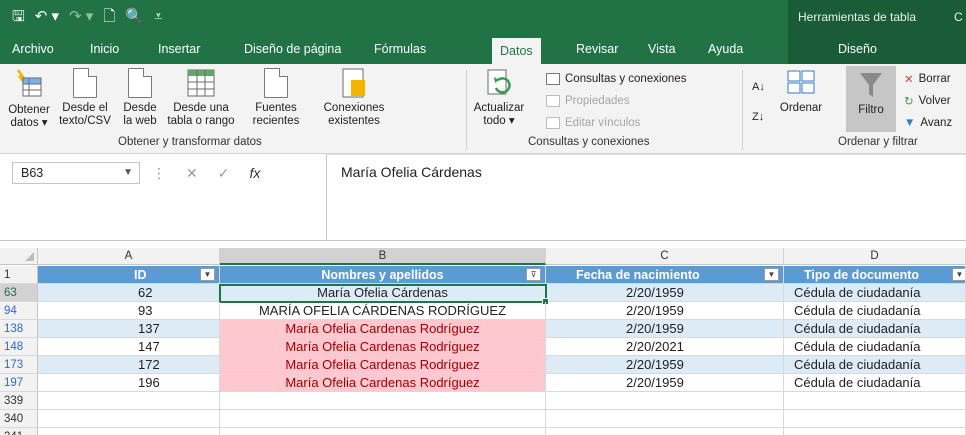 This screenshot has width=966, height=435. I want to click on row-number: 197, so click(19, 383).